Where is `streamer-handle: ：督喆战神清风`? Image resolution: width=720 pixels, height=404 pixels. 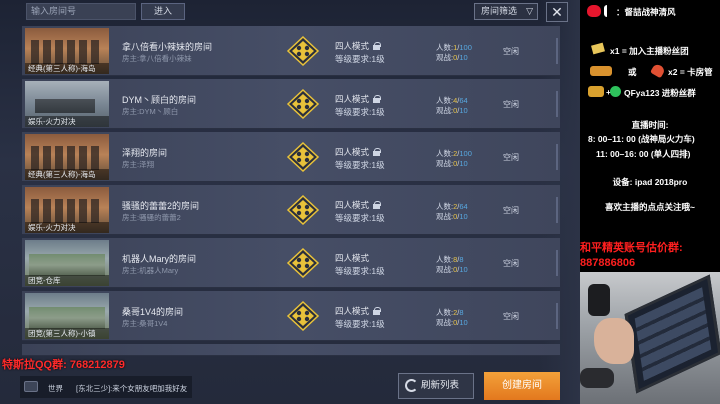
streamer-handle: ：督喆战神清风 is located at coordinates (646, 12).